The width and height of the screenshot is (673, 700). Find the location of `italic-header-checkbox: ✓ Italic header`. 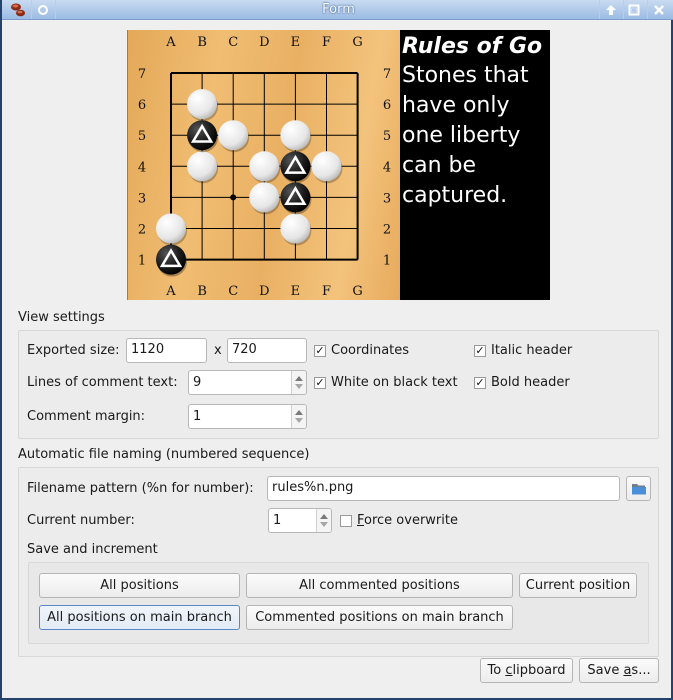

italic-header-checkbox: ✓ Italic header is located at coordinates (523, 350).